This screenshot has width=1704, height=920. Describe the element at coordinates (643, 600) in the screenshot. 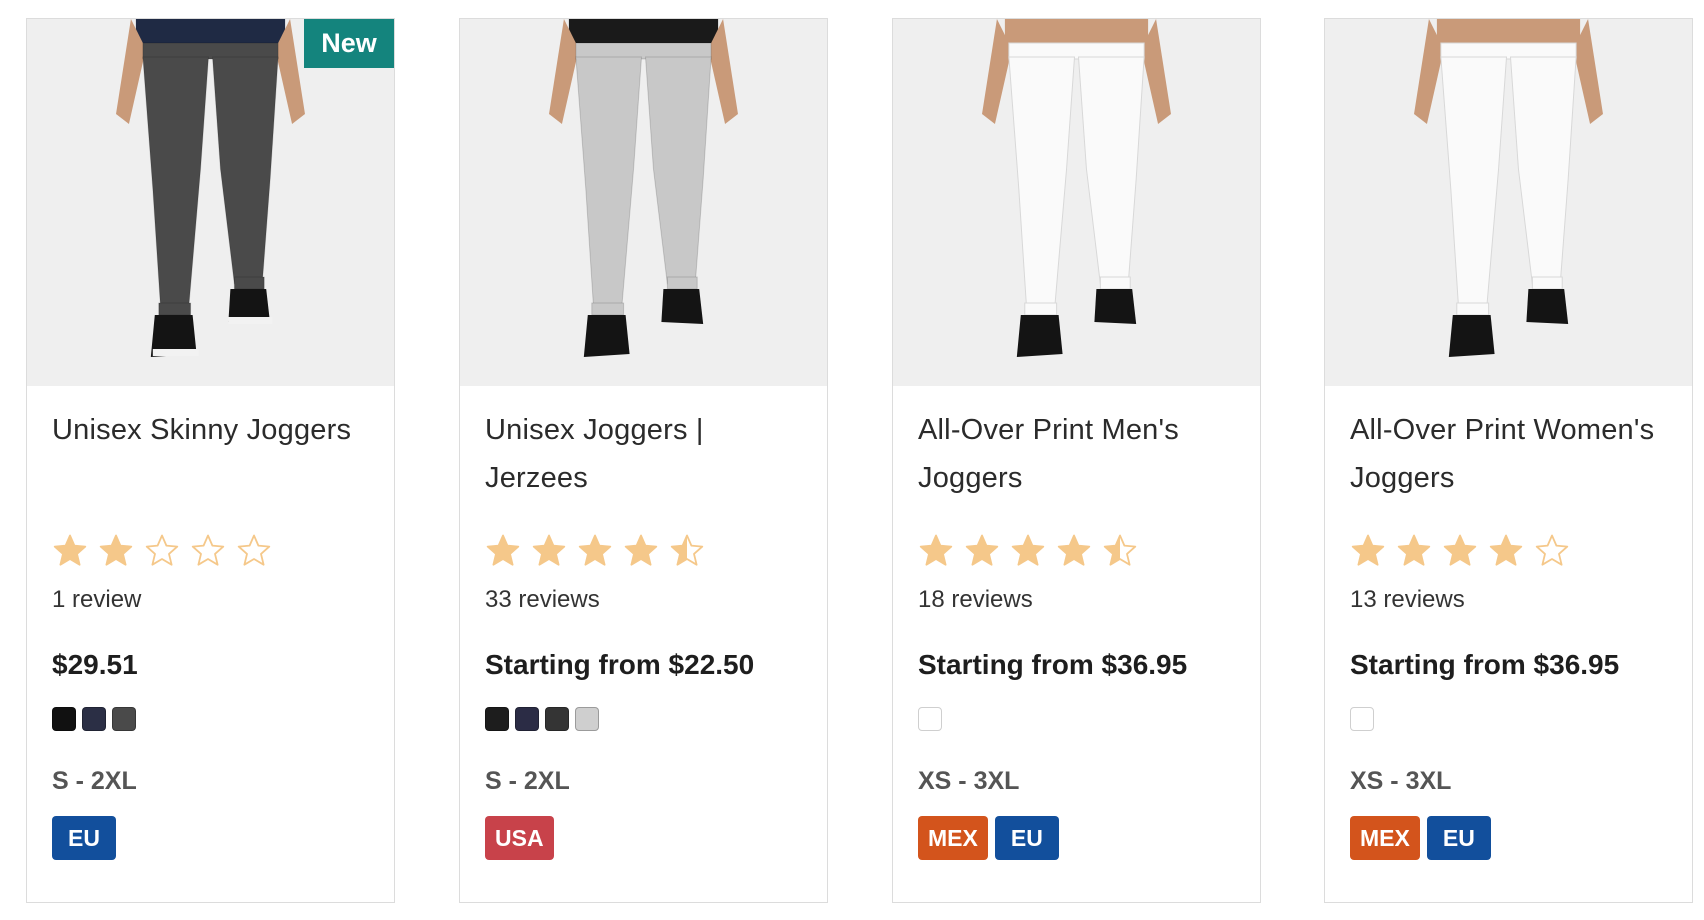

I see `review-count: 33 reviews` at that location.